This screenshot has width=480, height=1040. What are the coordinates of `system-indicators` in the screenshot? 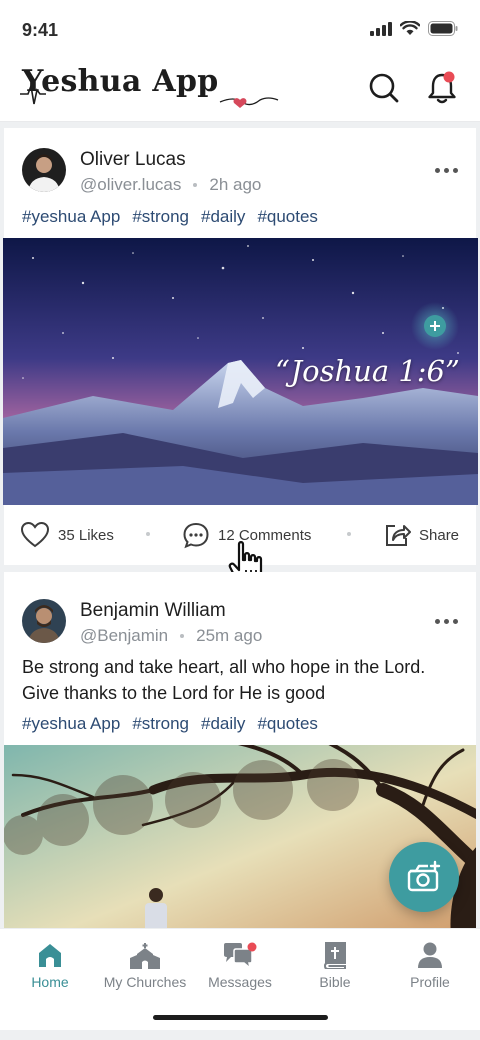 It's located at (414, 28).